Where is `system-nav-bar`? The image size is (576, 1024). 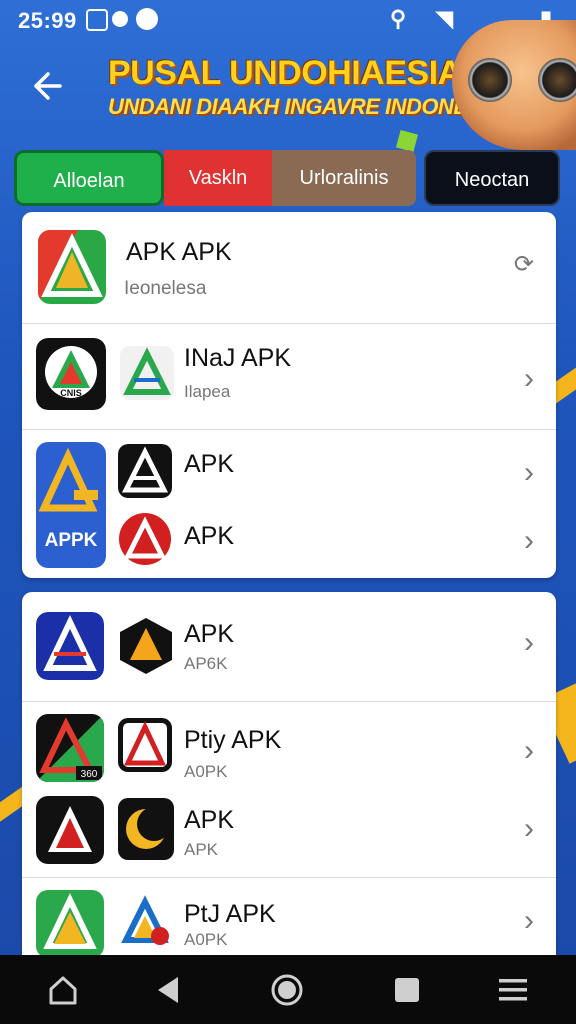
system-nav-bar is located at coordinates (288, 989).